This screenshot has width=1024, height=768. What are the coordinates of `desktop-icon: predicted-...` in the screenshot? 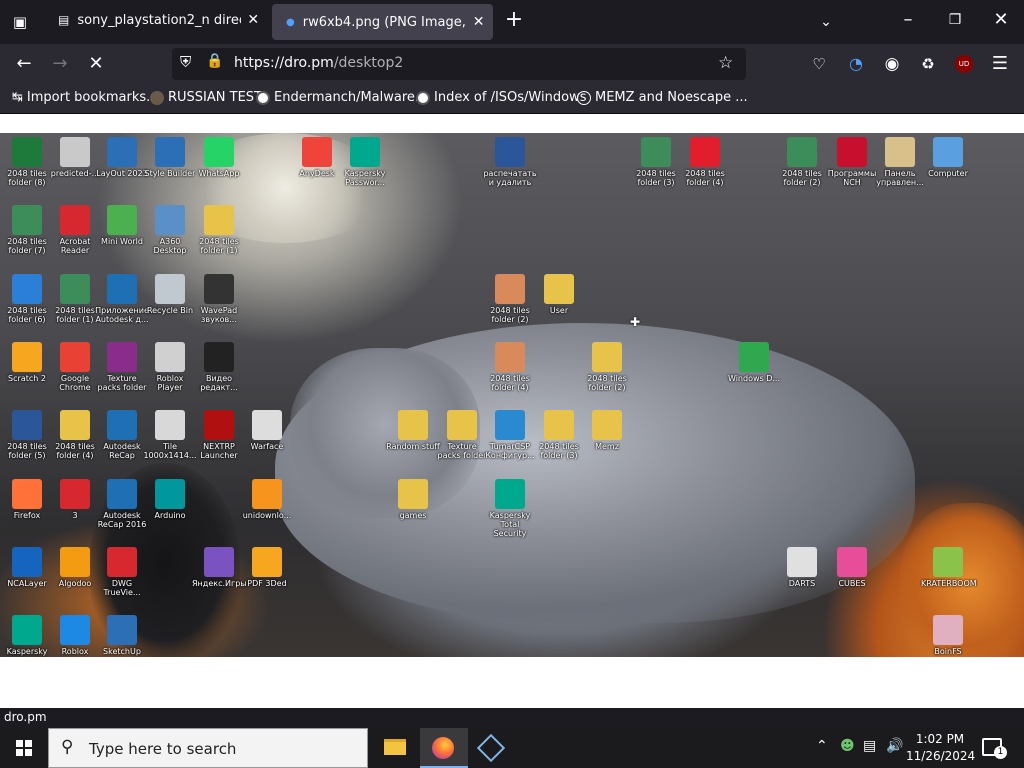 It's located at (75, 157).